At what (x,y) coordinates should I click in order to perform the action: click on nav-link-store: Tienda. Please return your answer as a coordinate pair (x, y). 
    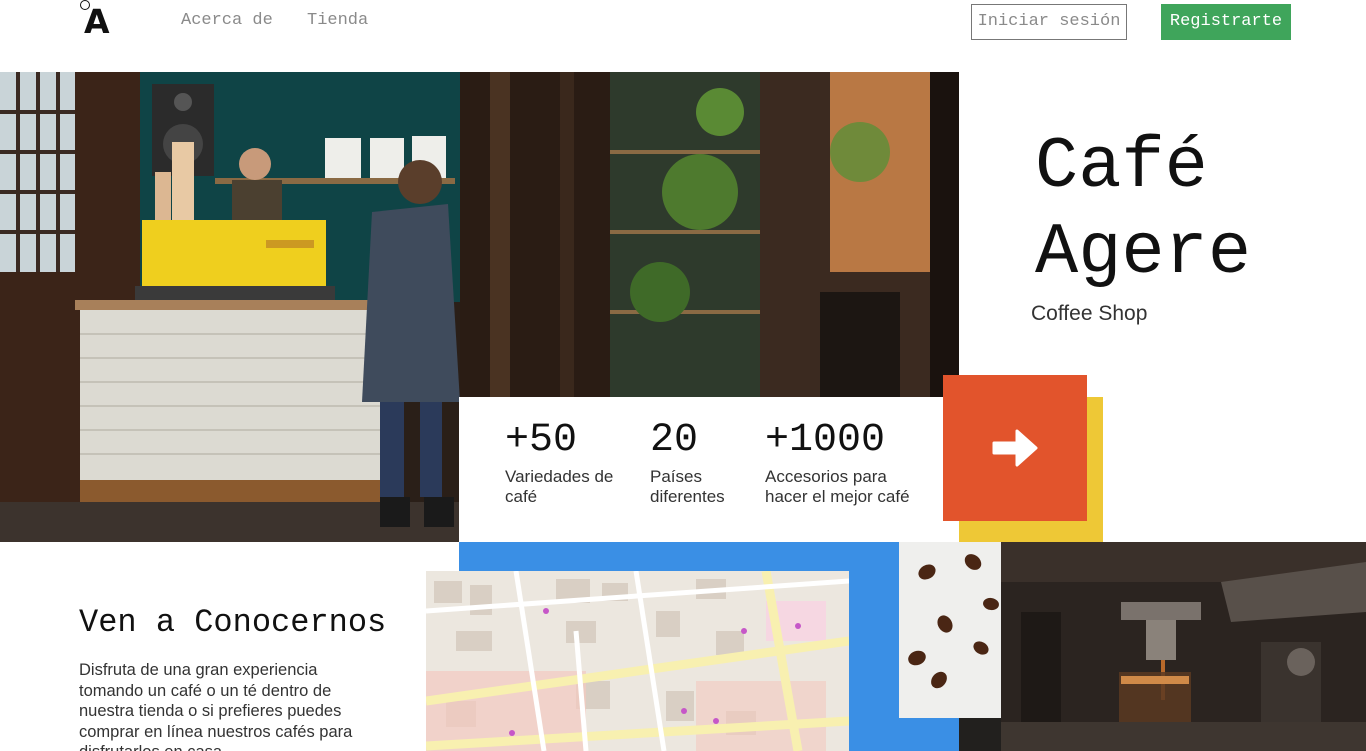
    Looking at the image, I should click on (337, 21).